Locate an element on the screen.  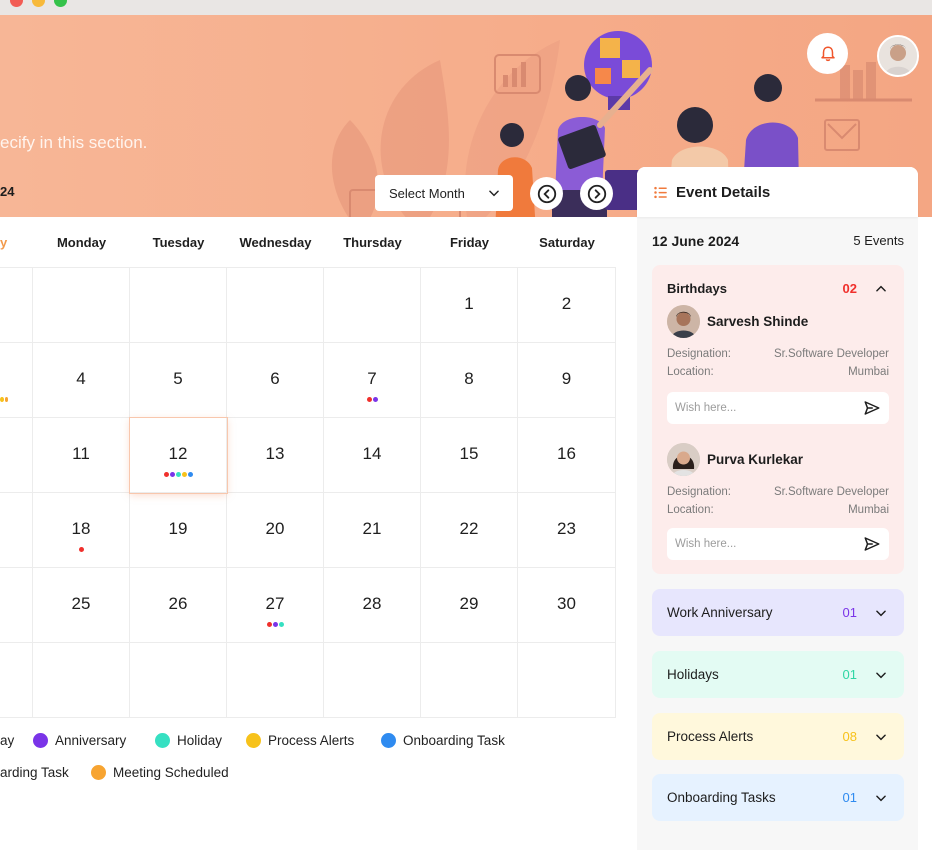
calendar-day-cell: 28 is located at coordinates (372, 605).